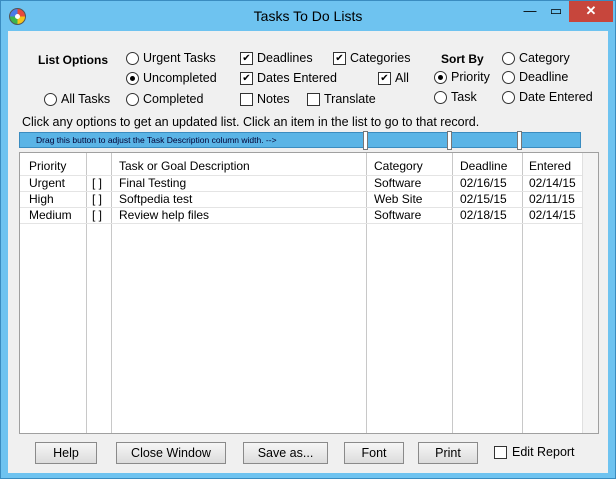 Image resolution: width=616 pixels, height=479 pixels. Describe the element at coordinates (462, 59) in the screenshot. I see `sort-by-label: Sort By` at that location.